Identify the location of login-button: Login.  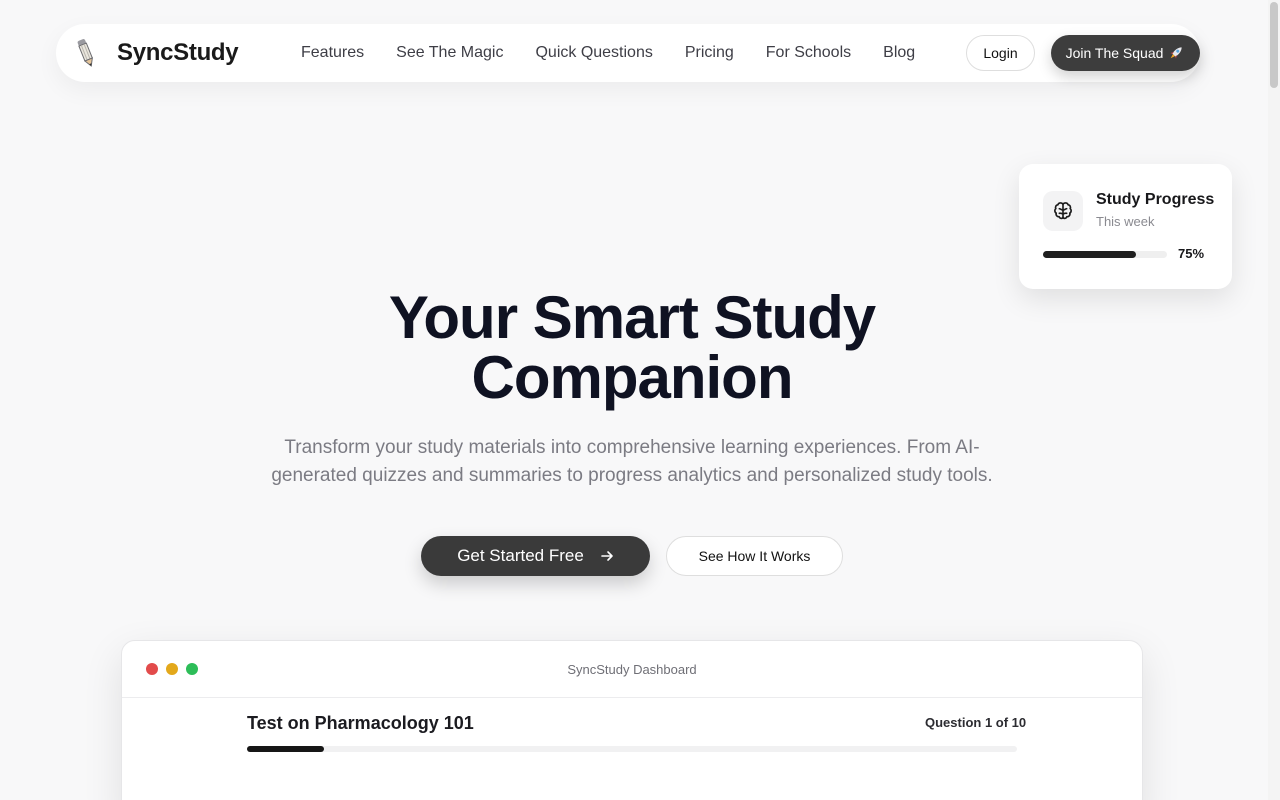
(1000, 53).